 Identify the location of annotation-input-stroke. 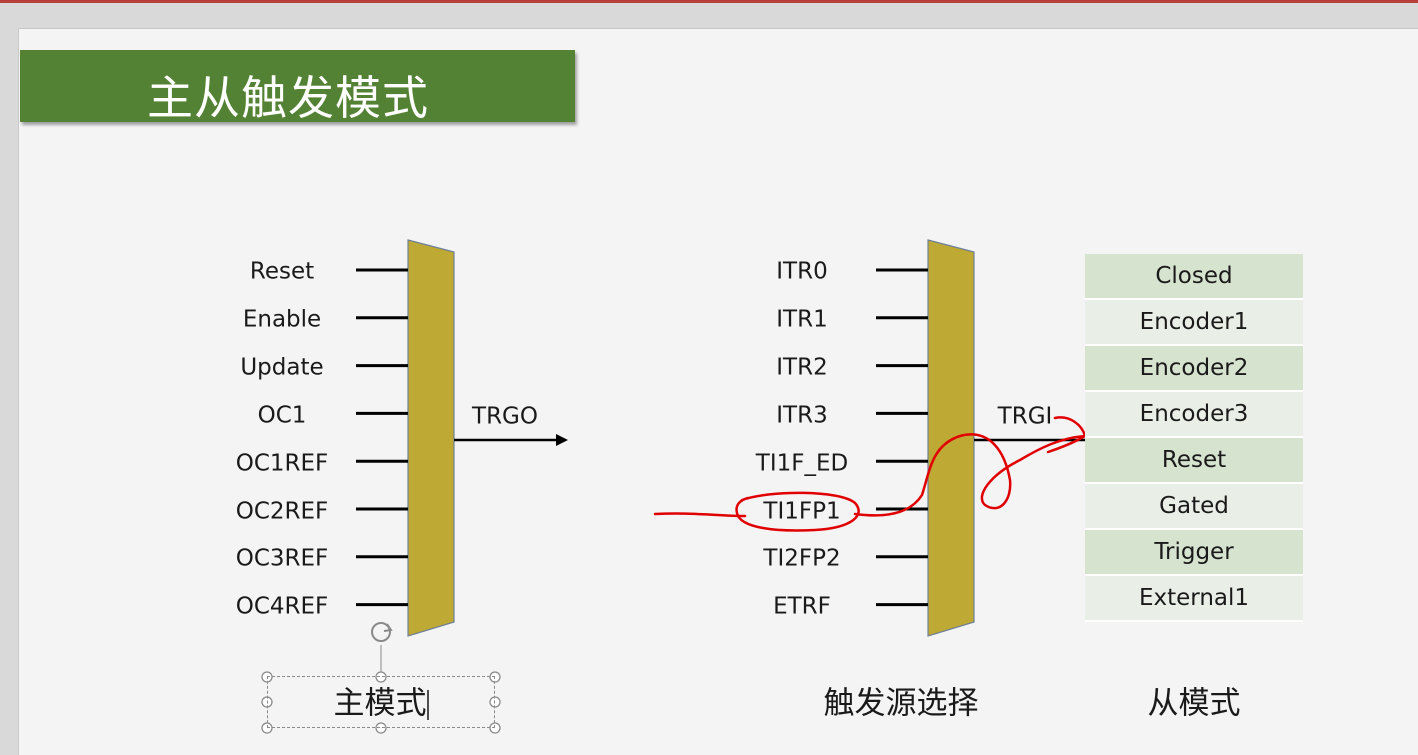
(700, 515).